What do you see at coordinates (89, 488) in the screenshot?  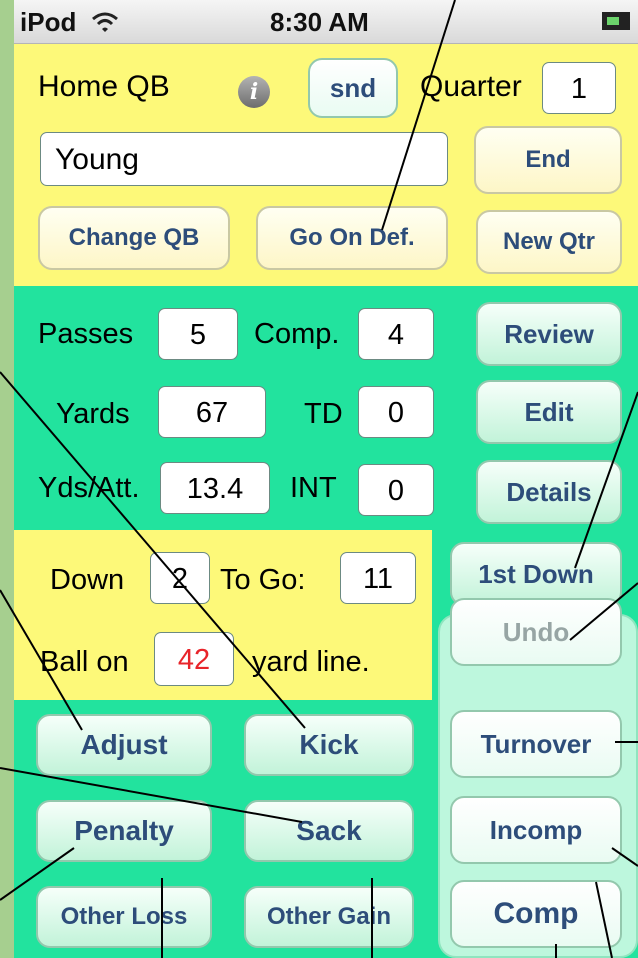 I see `yards-per-attempt-label: Yds/Att.` at bounding box center [89, 488].